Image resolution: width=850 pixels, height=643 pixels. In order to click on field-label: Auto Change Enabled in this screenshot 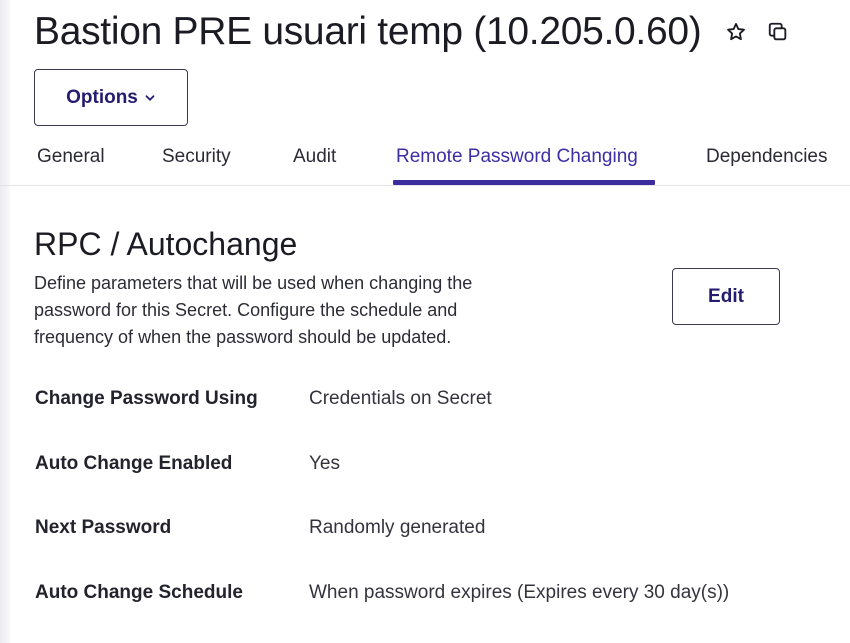, I will do `click(134, 463)`.